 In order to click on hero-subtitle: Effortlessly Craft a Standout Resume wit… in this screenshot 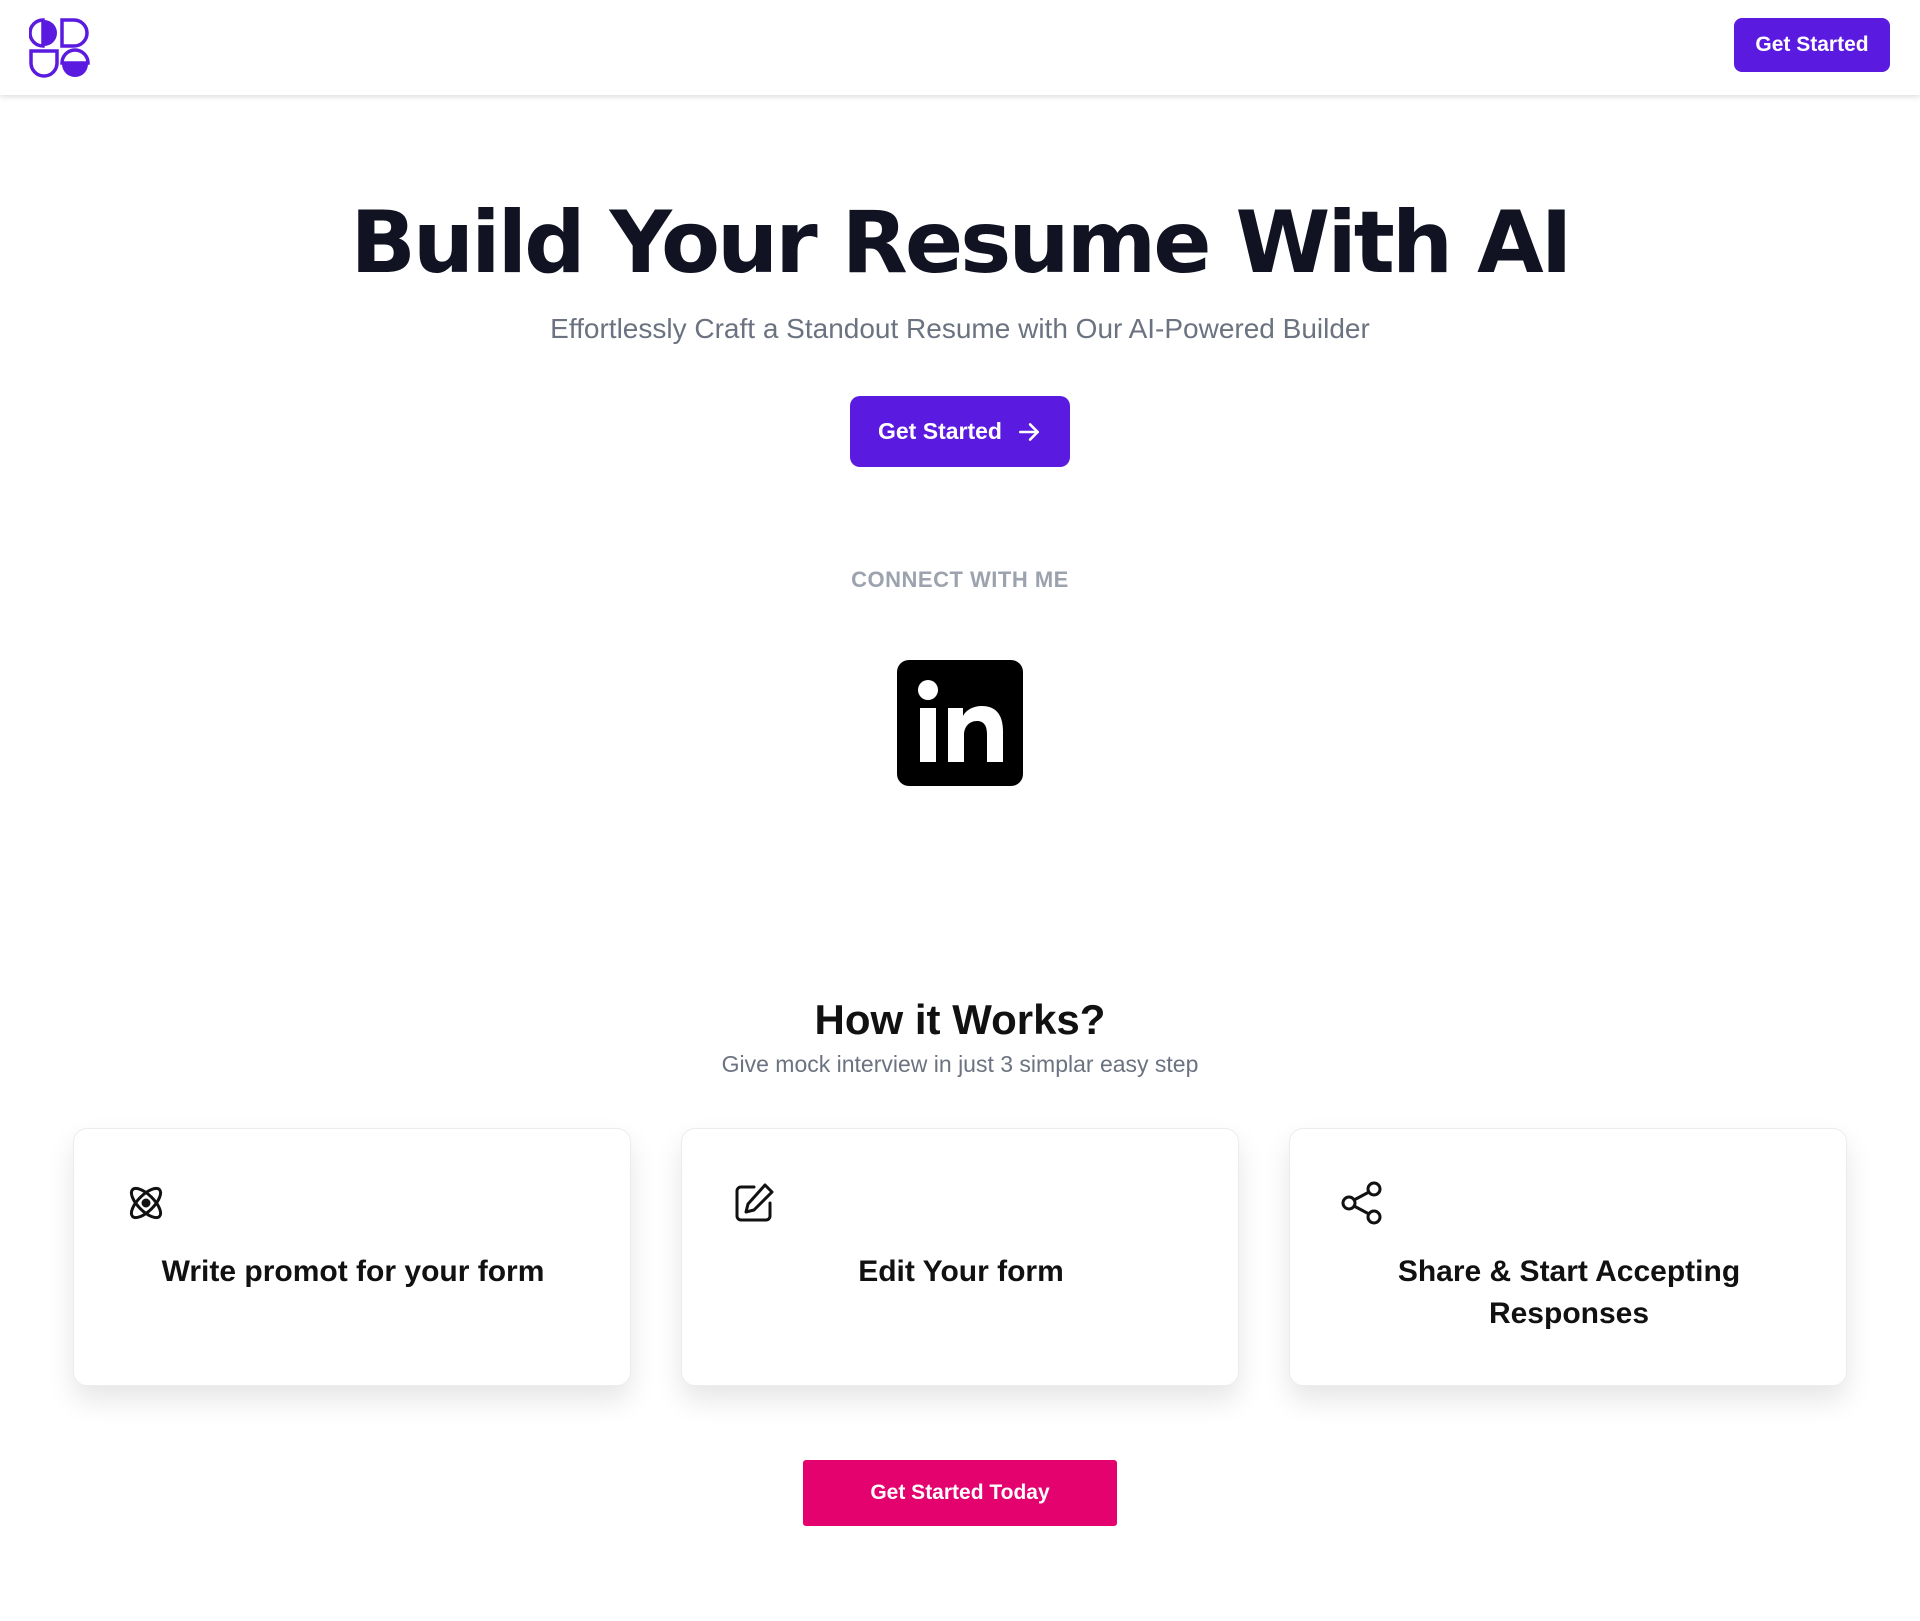, I will do `click(960, 328)`.